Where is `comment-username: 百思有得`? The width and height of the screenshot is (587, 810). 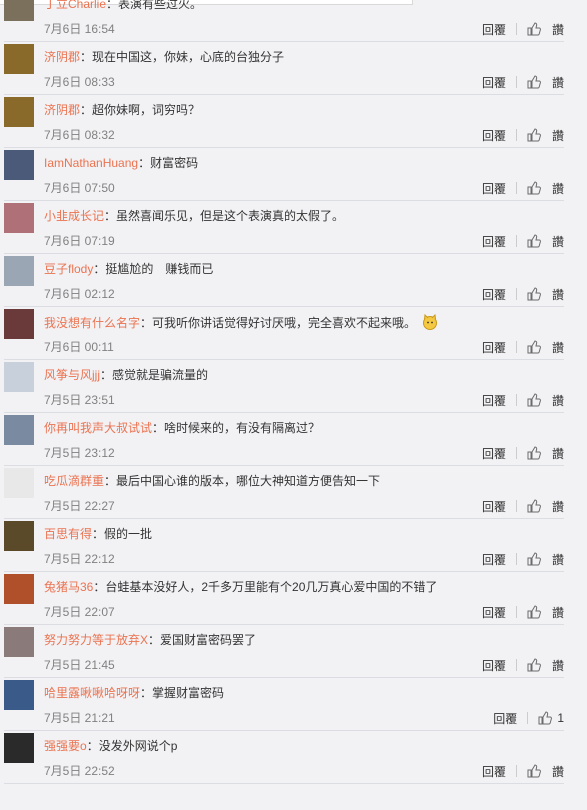 comment-username: 百思有得 is located at coordinates (68, 534).